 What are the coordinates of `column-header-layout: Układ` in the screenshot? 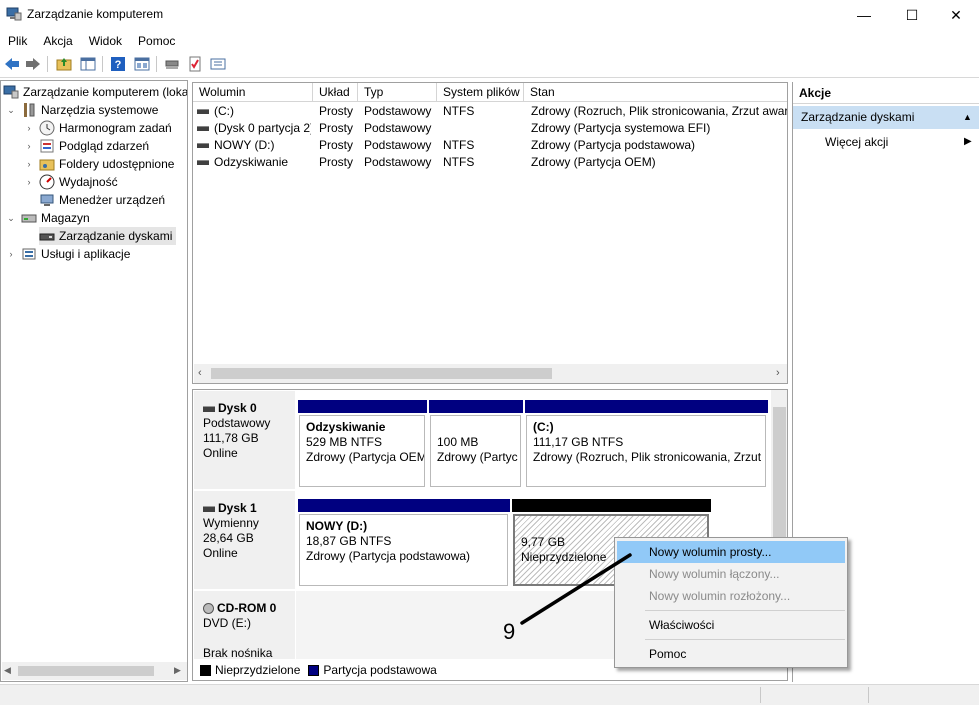 It's located at (335, 92).